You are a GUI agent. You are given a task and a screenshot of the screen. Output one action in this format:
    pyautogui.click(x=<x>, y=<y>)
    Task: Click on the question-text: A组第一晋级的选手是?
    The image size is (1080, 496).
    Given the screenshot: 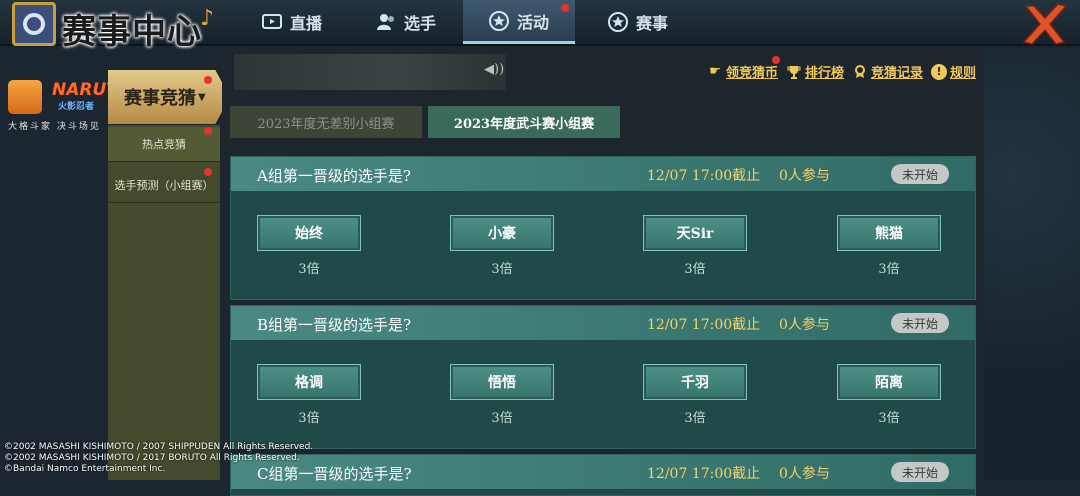 What is the action you would take?
    pyautogui.click(x=334, y=176)
    